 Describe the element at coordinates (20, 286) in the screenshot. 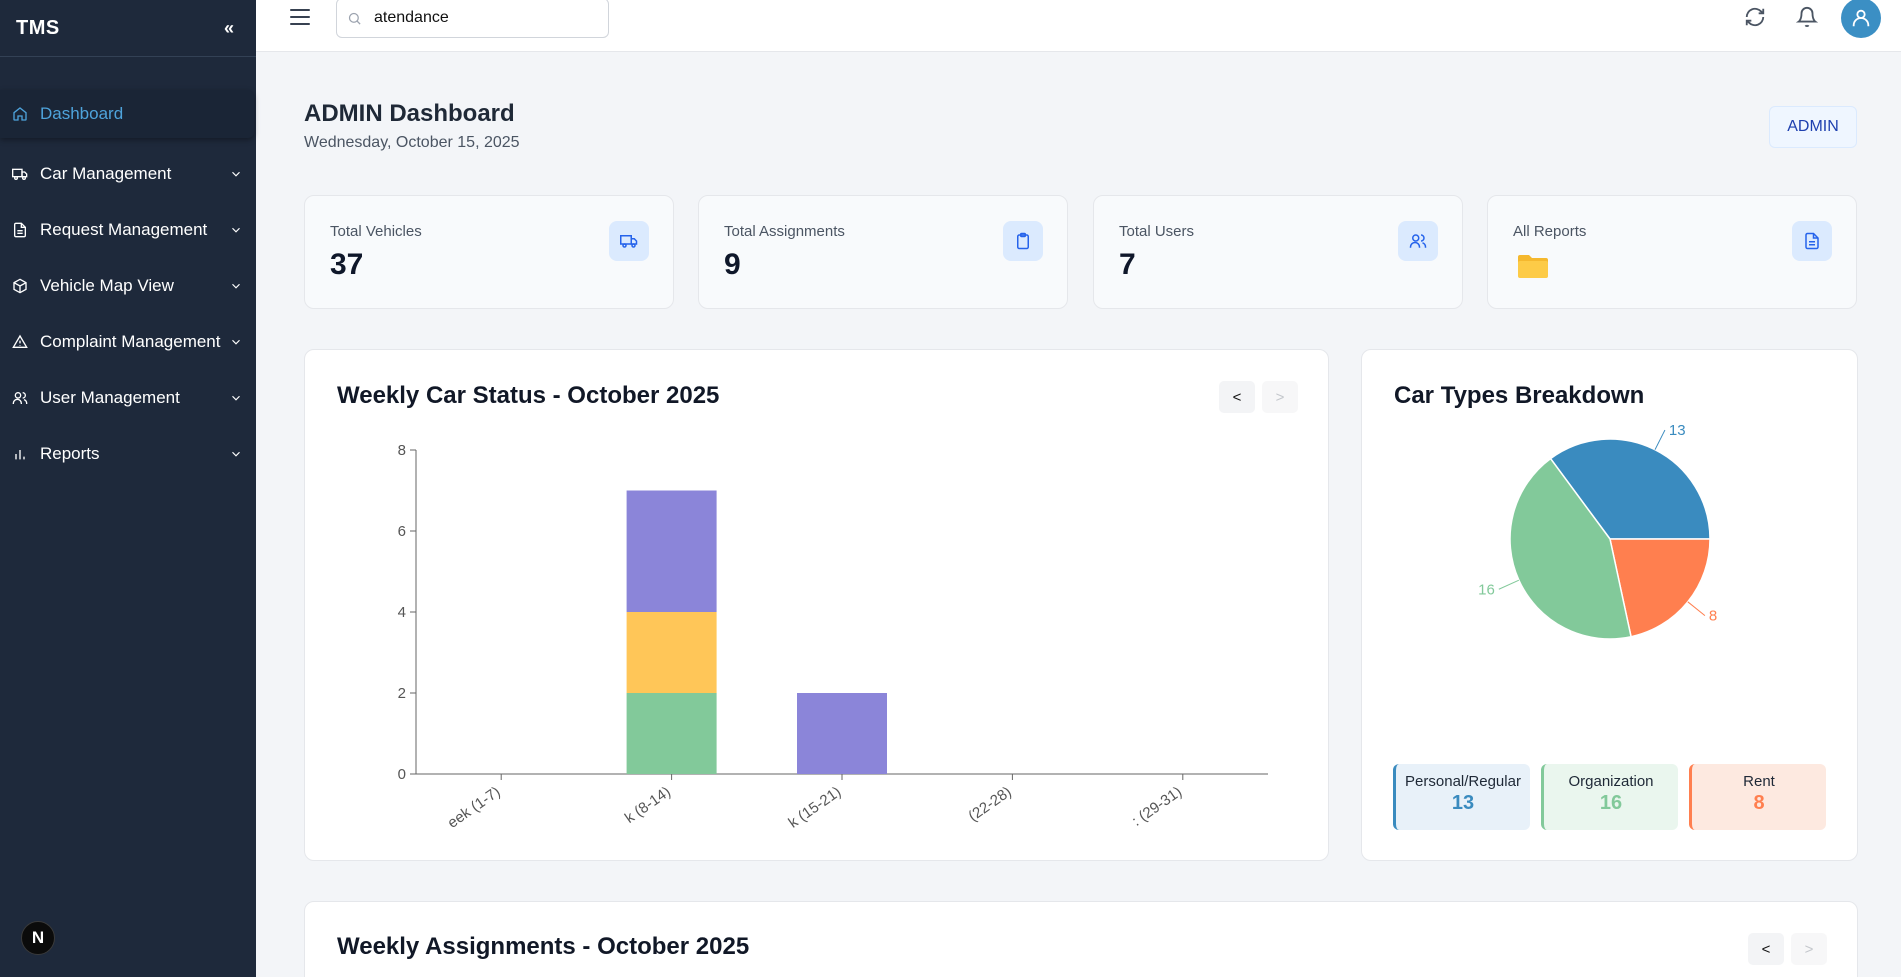

I see `box-icon` at that location.